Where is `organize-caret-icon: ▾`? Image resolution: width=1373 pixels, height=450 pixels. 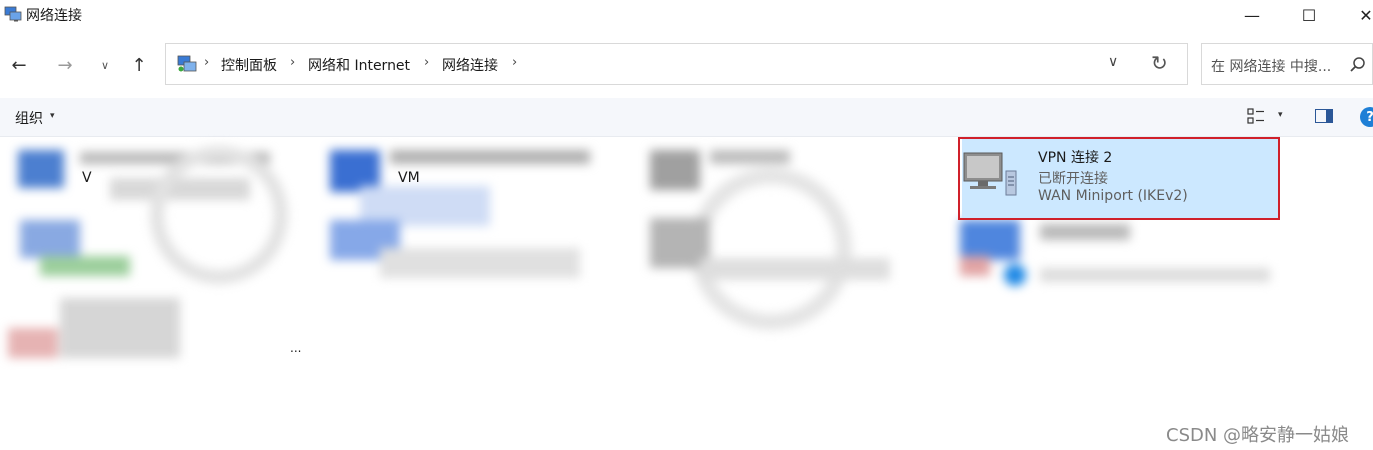 organize-caret-icon: ▾ is located at coordinates (52, 116).